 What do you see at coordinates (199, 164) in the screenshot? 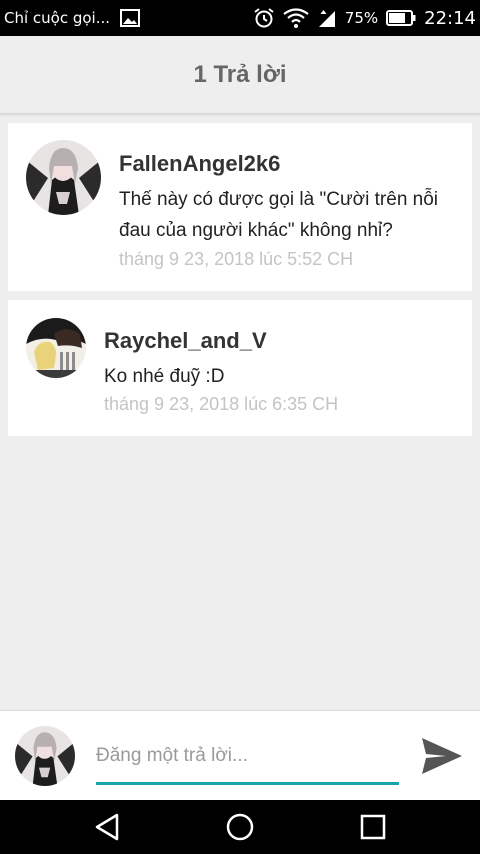
I see `comment-username: FallenAngel2k6` at bounding box center [199, 164].